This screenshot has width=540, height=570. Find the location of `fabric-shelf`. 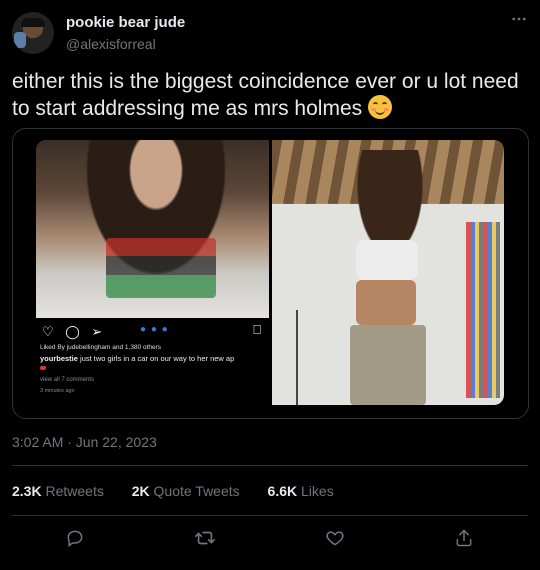

fabric-shelf is located at coordinates (483, 310).